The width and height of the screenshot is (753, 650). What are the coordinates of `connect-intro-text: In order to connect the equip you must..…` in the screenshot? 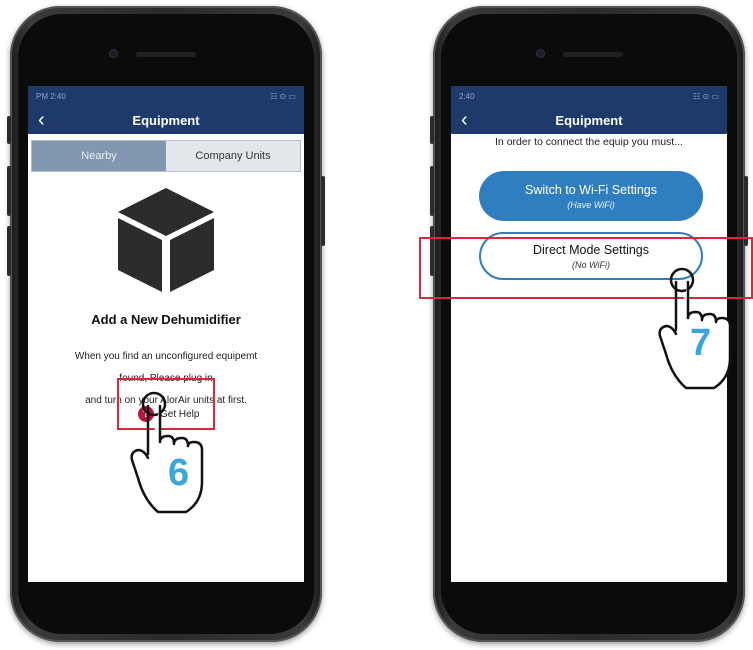 It's located at (589, 142).